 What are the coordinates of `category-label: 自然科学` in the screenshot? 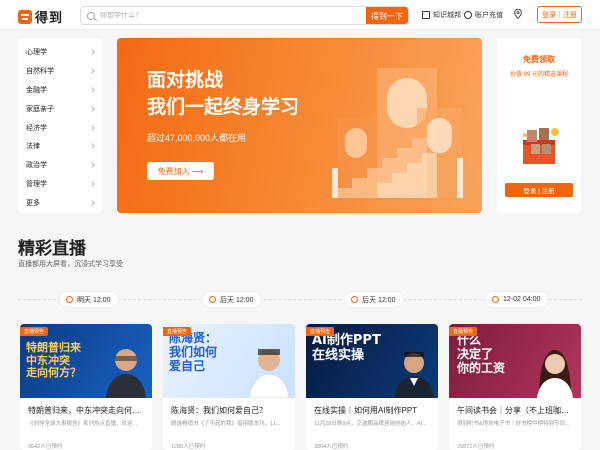 It's located at (40, 72).